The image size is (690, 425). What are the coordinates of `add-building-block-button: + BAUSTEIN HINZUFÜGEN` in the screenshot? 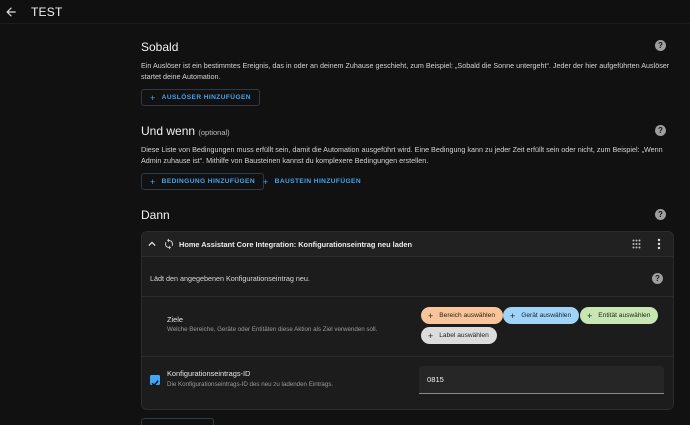 It's located at (312, 181).